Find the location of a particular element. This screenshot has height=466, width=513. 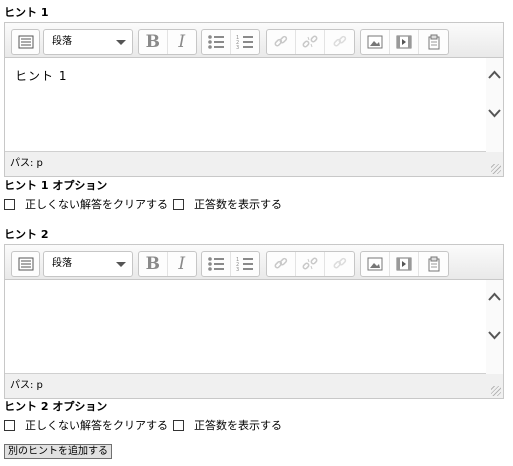

hint-1-options-title: ヒント 1 オプション is located at coordinates (56, 185).